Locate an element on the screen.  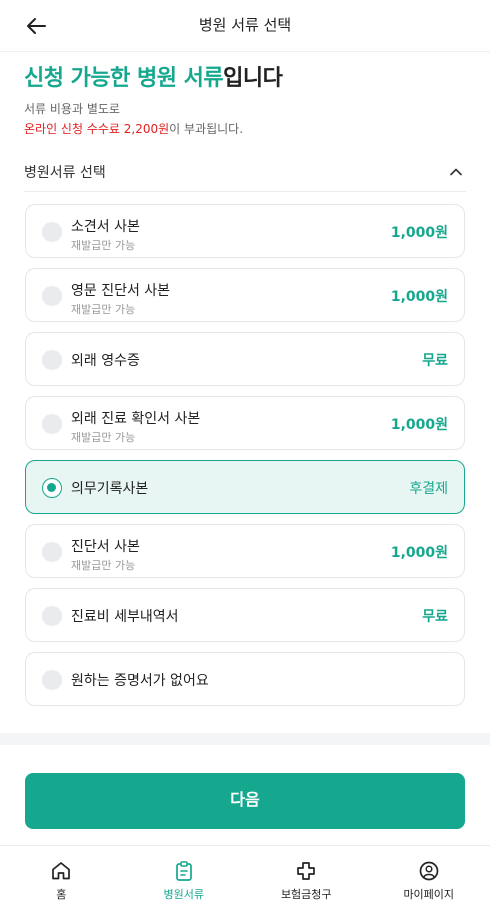
section-divider is located at coordinates (245, 739).